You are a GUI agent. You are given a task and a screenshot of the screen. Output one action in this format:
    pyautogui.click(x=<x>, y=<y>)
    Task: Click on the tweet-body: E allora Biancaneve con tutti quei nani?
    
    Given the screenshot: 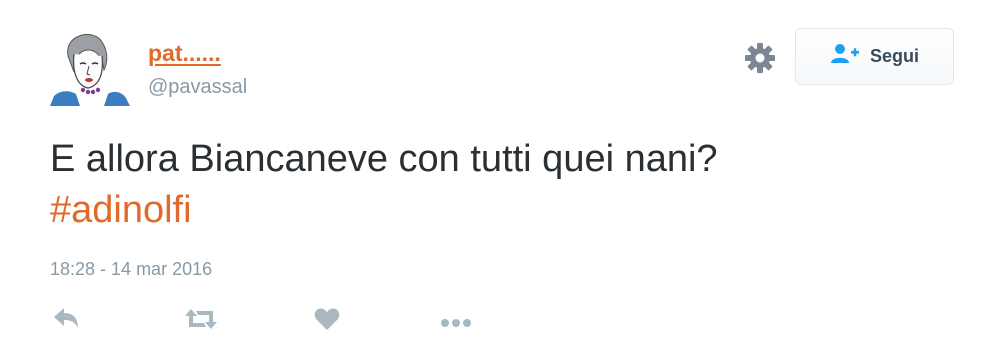 What is the action you would take?
    pyautogui.click(x=384, y=159)
    